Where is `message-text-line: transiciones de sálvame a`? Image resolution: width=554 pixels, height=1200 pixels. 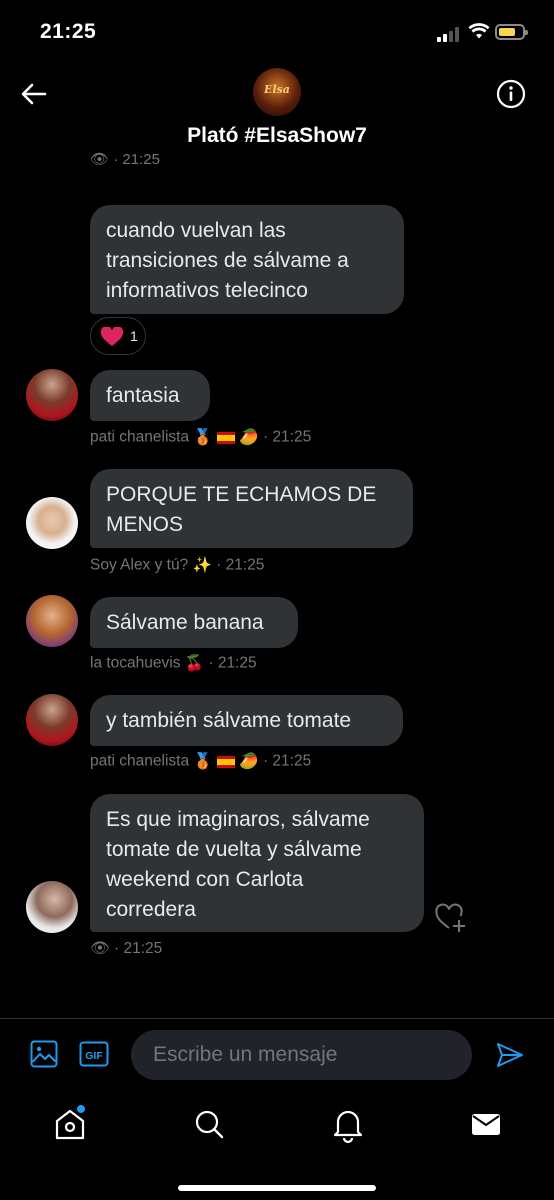
message-text-line: transiciones de sálvame a is located at coordinates (227, 260).